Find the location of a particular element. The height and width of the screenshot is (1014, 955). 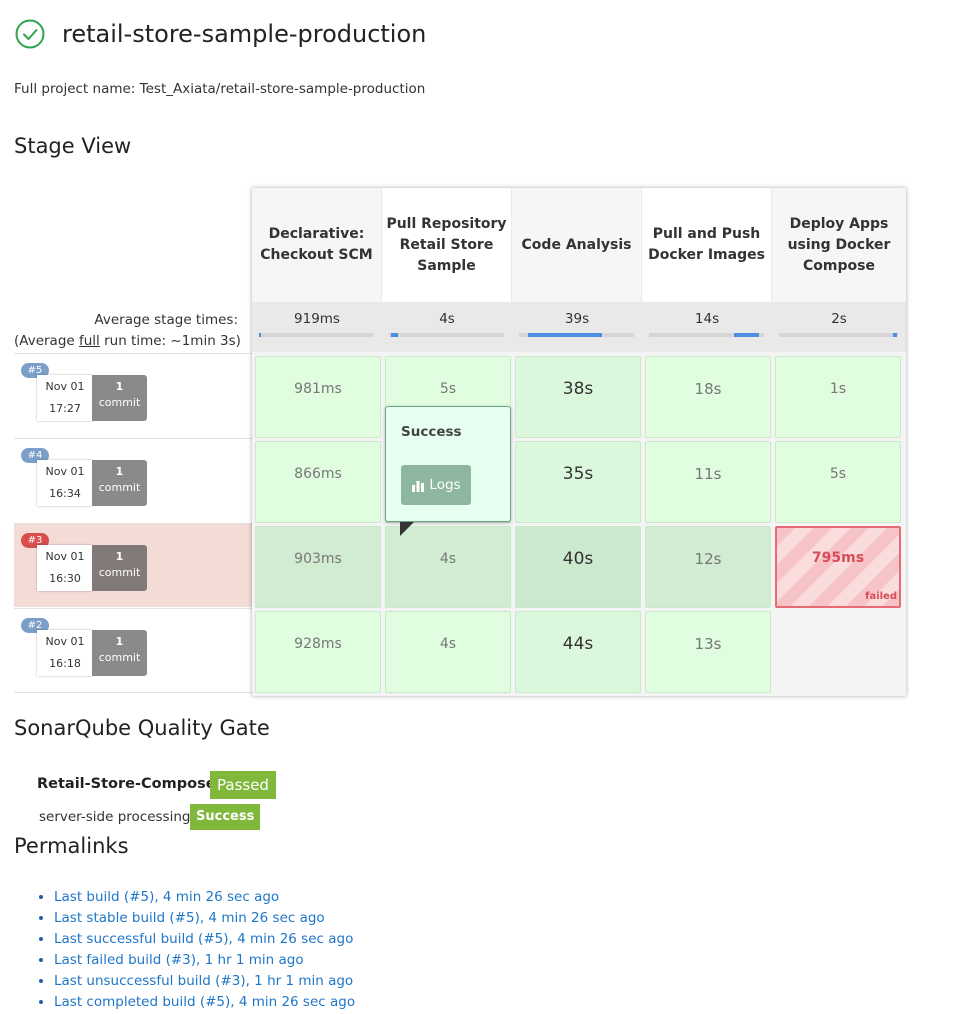

build-row-2: #2 Nov 01 16:18 1 commit is located at coordinates (133, 650).